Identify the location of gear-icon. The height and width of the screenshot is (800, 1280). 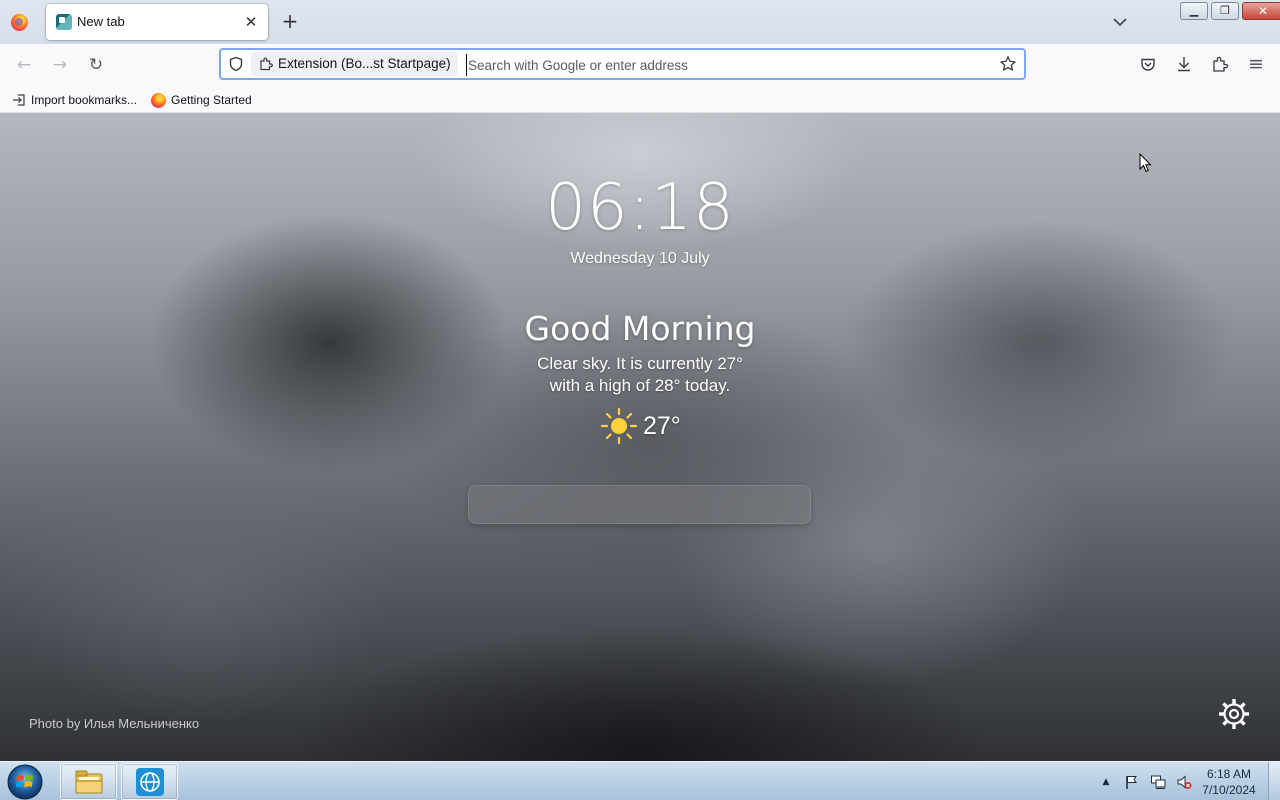
(1234, 714).